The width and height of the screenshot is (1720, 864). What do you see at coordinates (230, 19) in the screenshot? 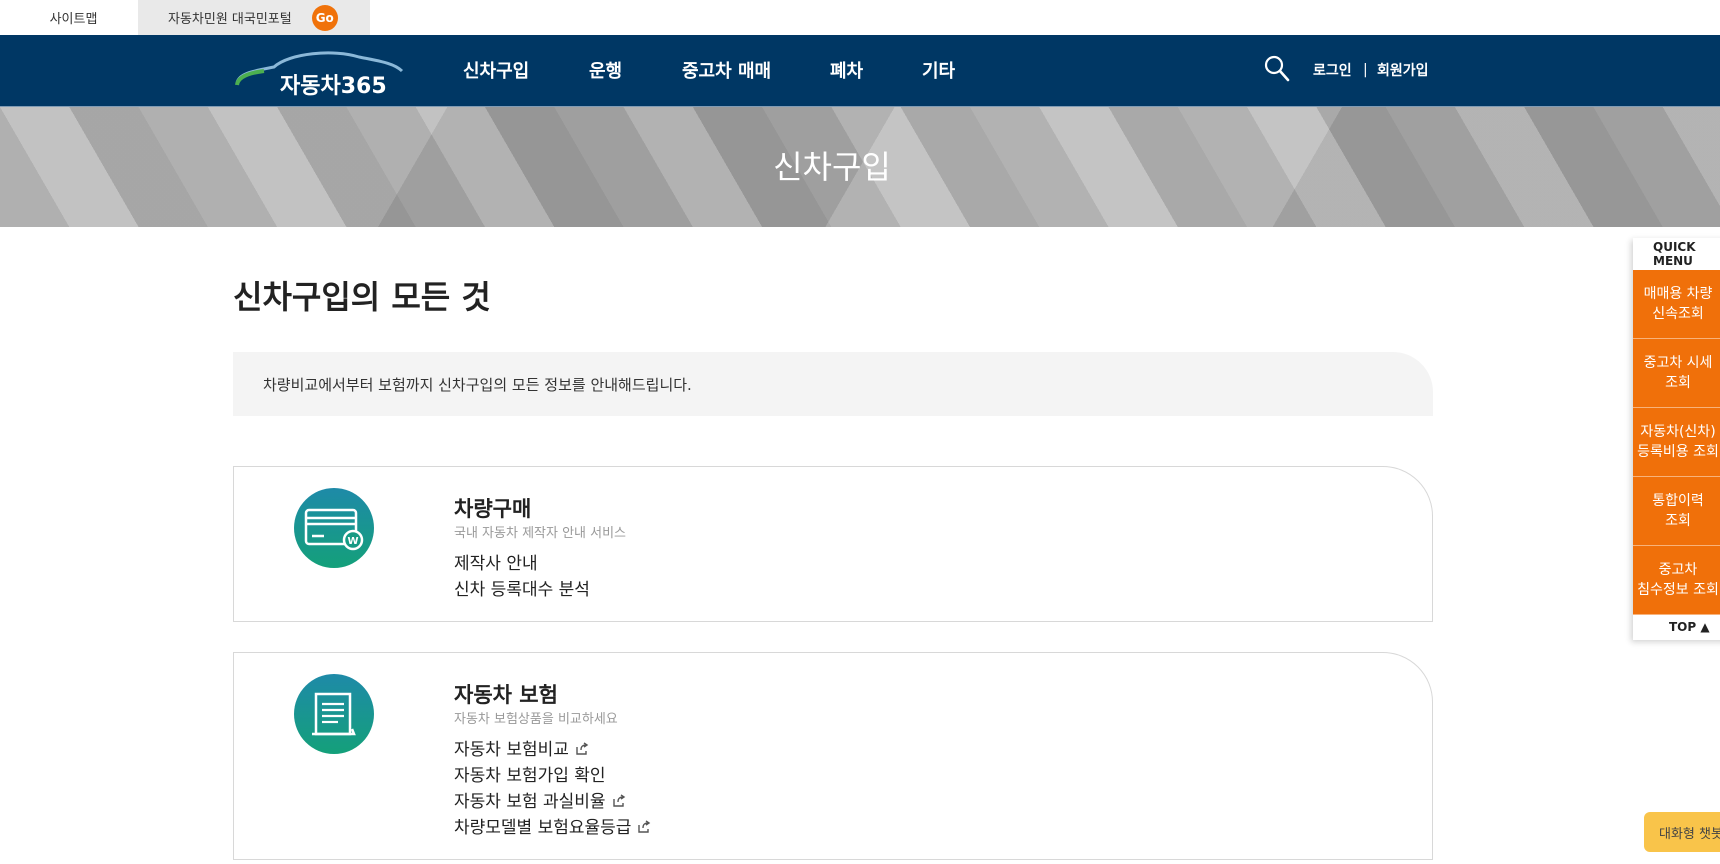
I see `portal-label: 자동차민원 대국민포털` at bounding box center [230, 19].